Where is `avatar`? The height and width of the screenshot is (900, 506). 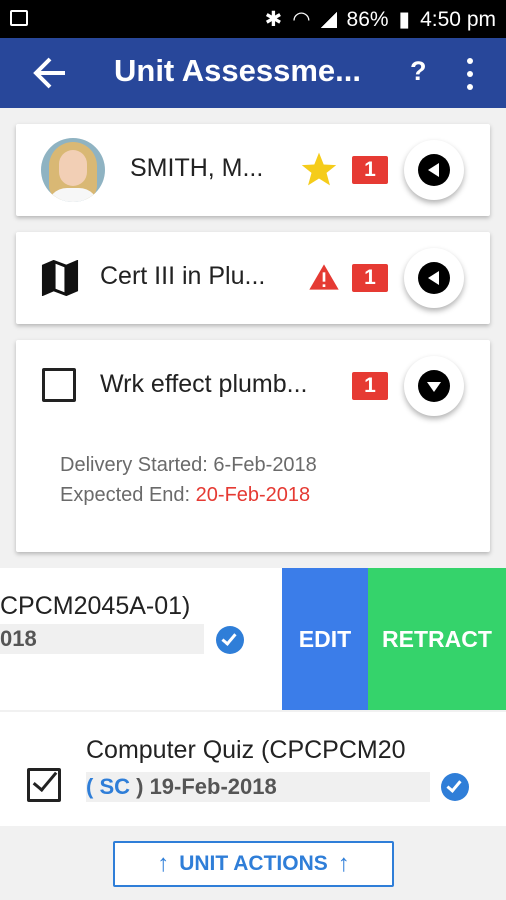
avatar is located at coordinates (73, 170).